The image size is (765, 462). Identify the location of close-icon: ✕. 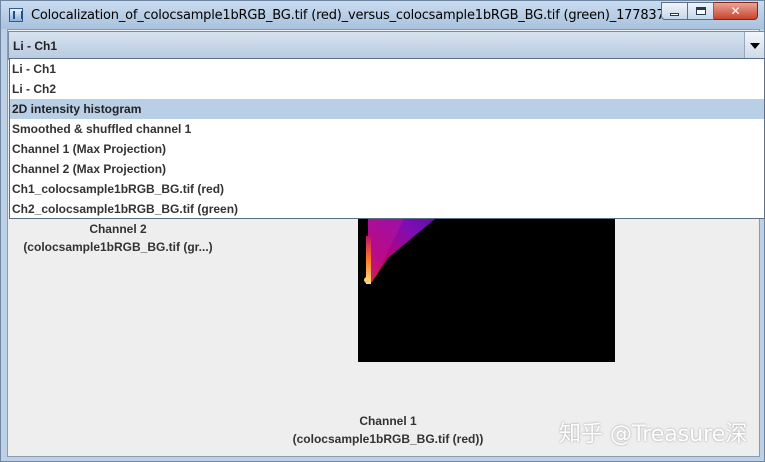
(735, 11).